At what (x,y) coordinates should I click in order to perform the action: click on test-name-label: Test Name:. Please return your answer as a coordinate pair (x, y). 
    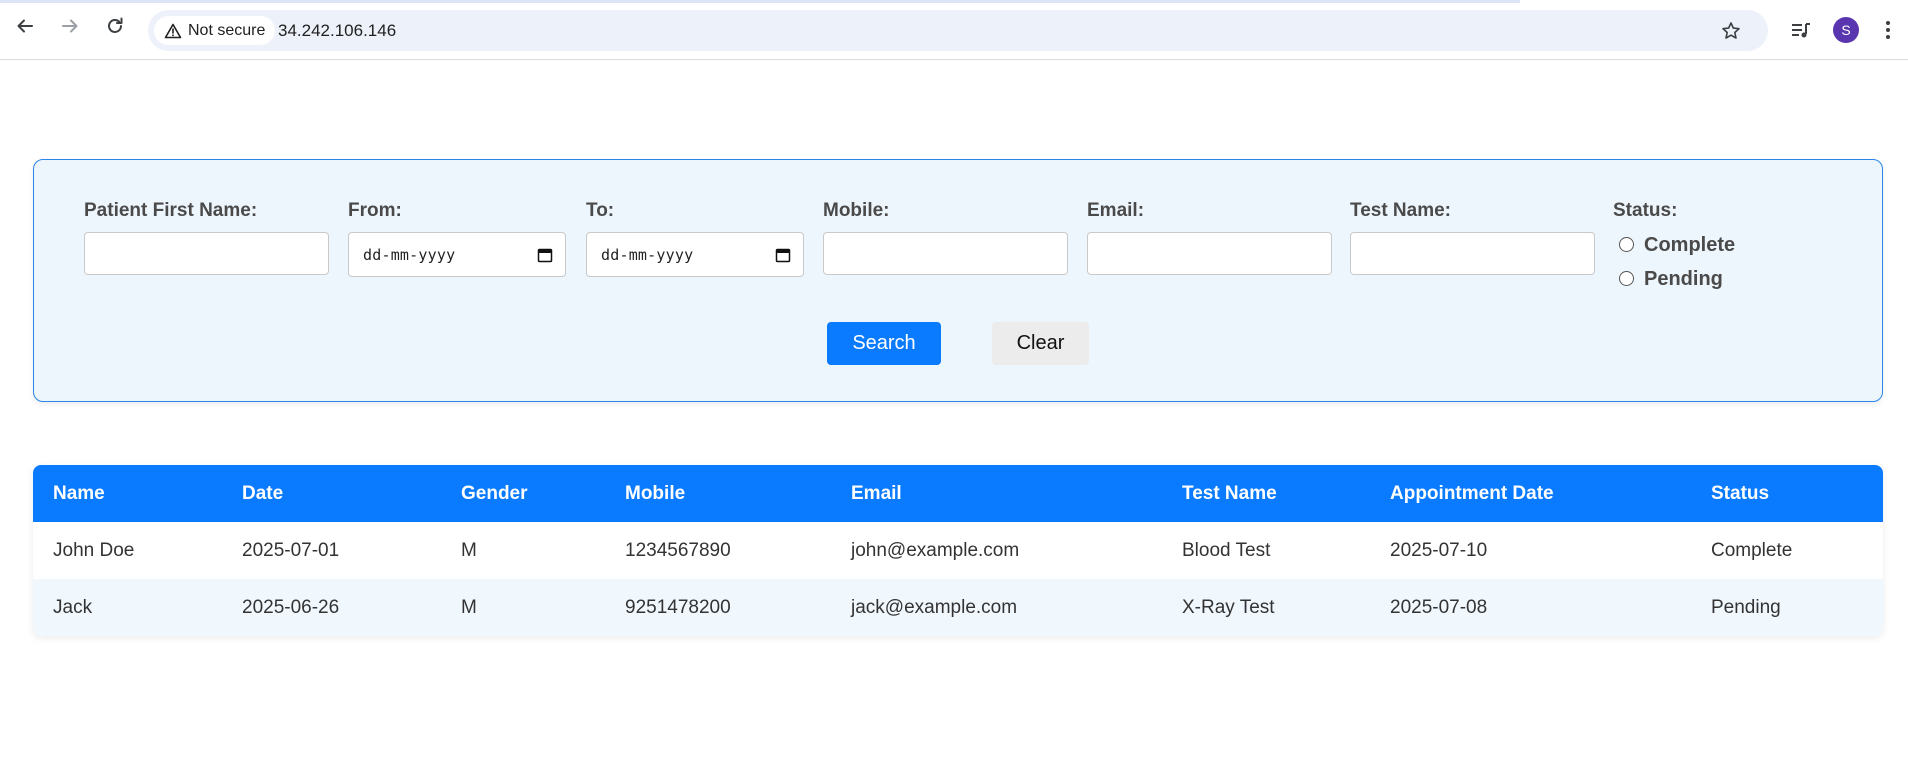
    Looking at the image, I should click on (1401, 210).